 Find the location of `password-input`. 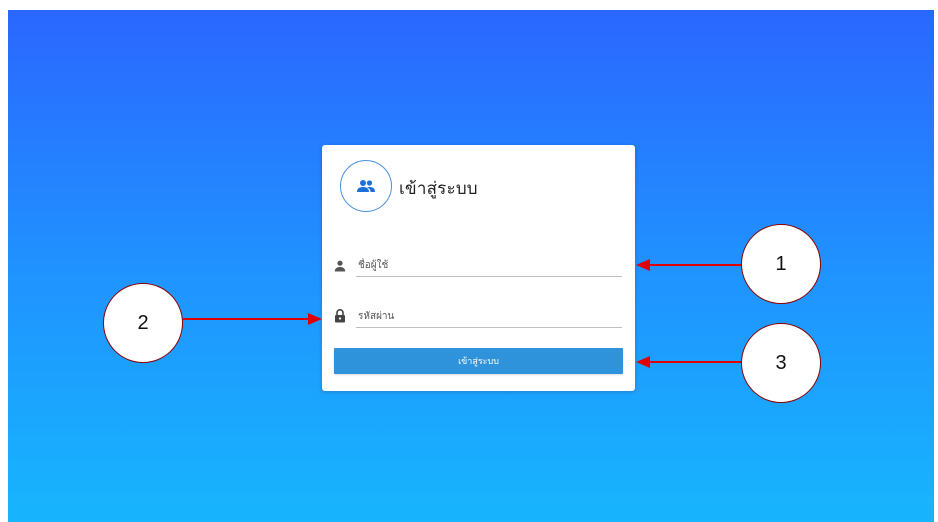

password-input is located at coordinates (489, 317).